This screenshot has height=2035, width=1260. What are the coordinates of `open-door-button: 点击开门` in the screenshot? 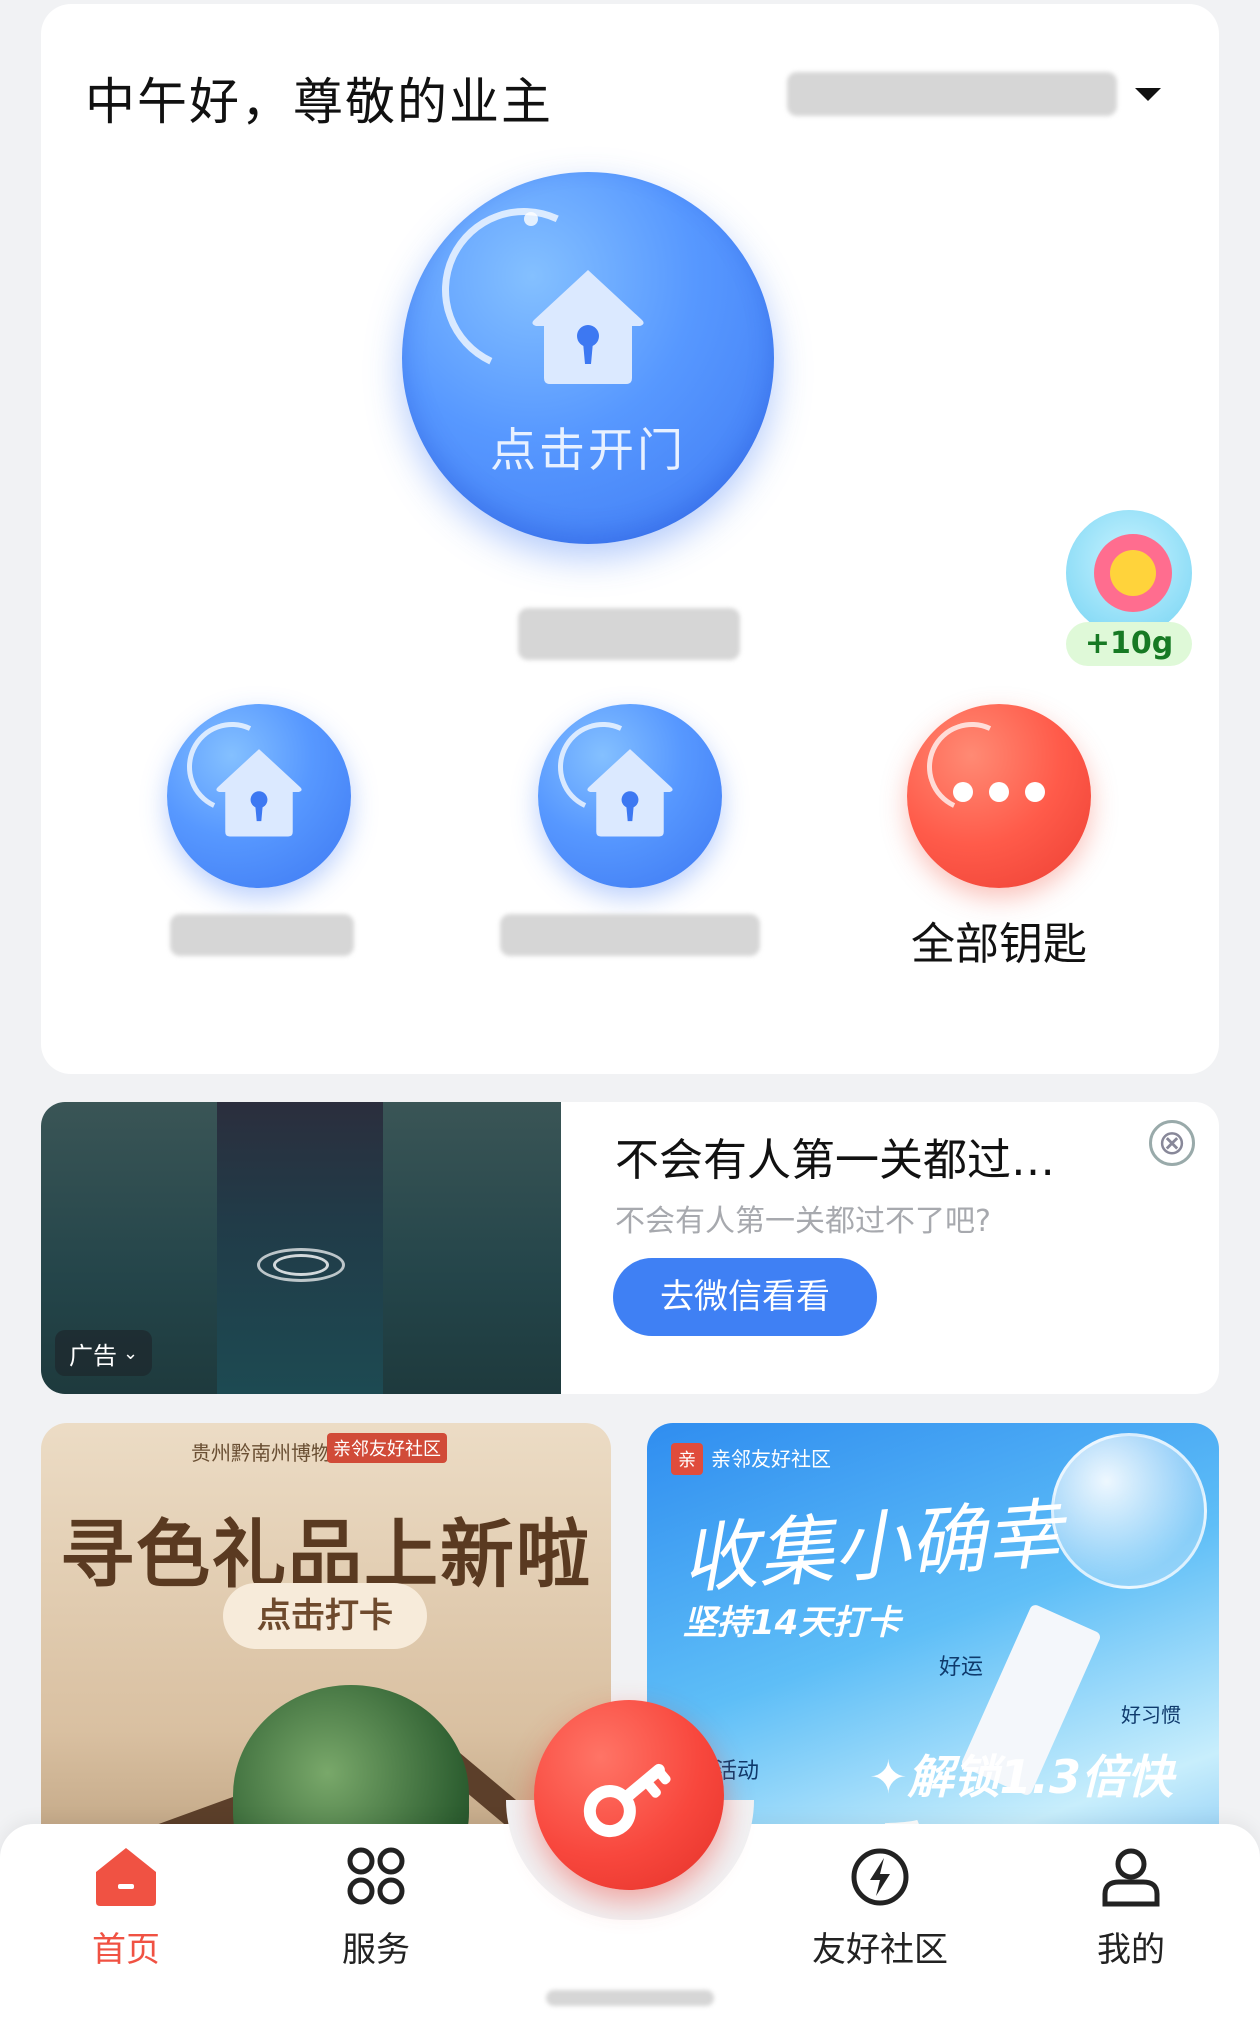 It's located at (588, 358).